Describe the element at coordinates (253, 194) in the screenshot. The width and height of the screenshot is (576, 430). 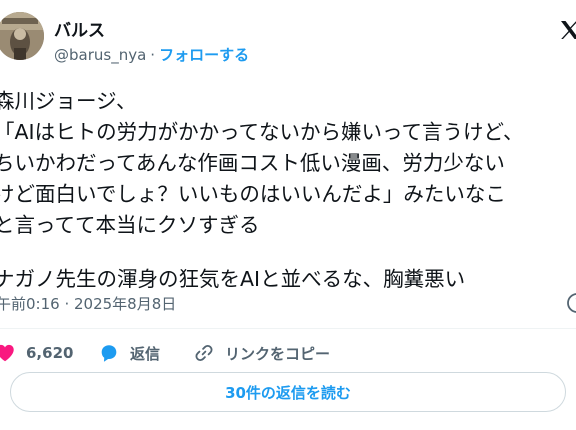
I see `tweet-text-line: けど面白いでしょ？いいものはいいんだよ」みたいなこ` at that location.